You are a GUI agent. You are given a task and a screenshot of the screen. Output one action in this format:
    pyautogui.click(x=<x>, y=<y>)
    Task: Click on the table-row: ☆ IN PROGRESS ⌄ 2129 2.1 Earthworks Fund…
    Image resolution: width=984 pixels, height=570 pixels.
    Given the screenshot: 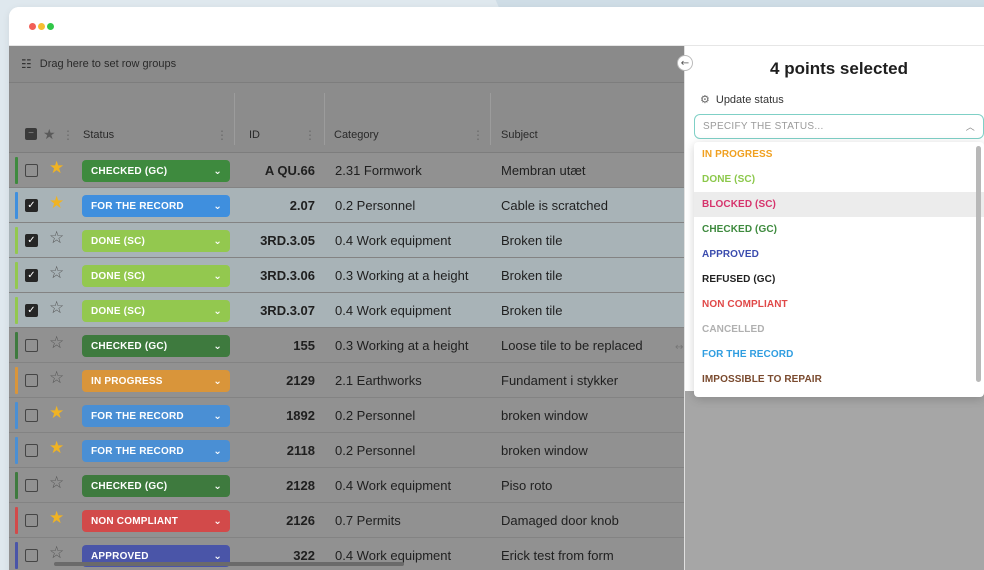 What is the action you would take?
    pyautogui.click(x=346, y=380)
    